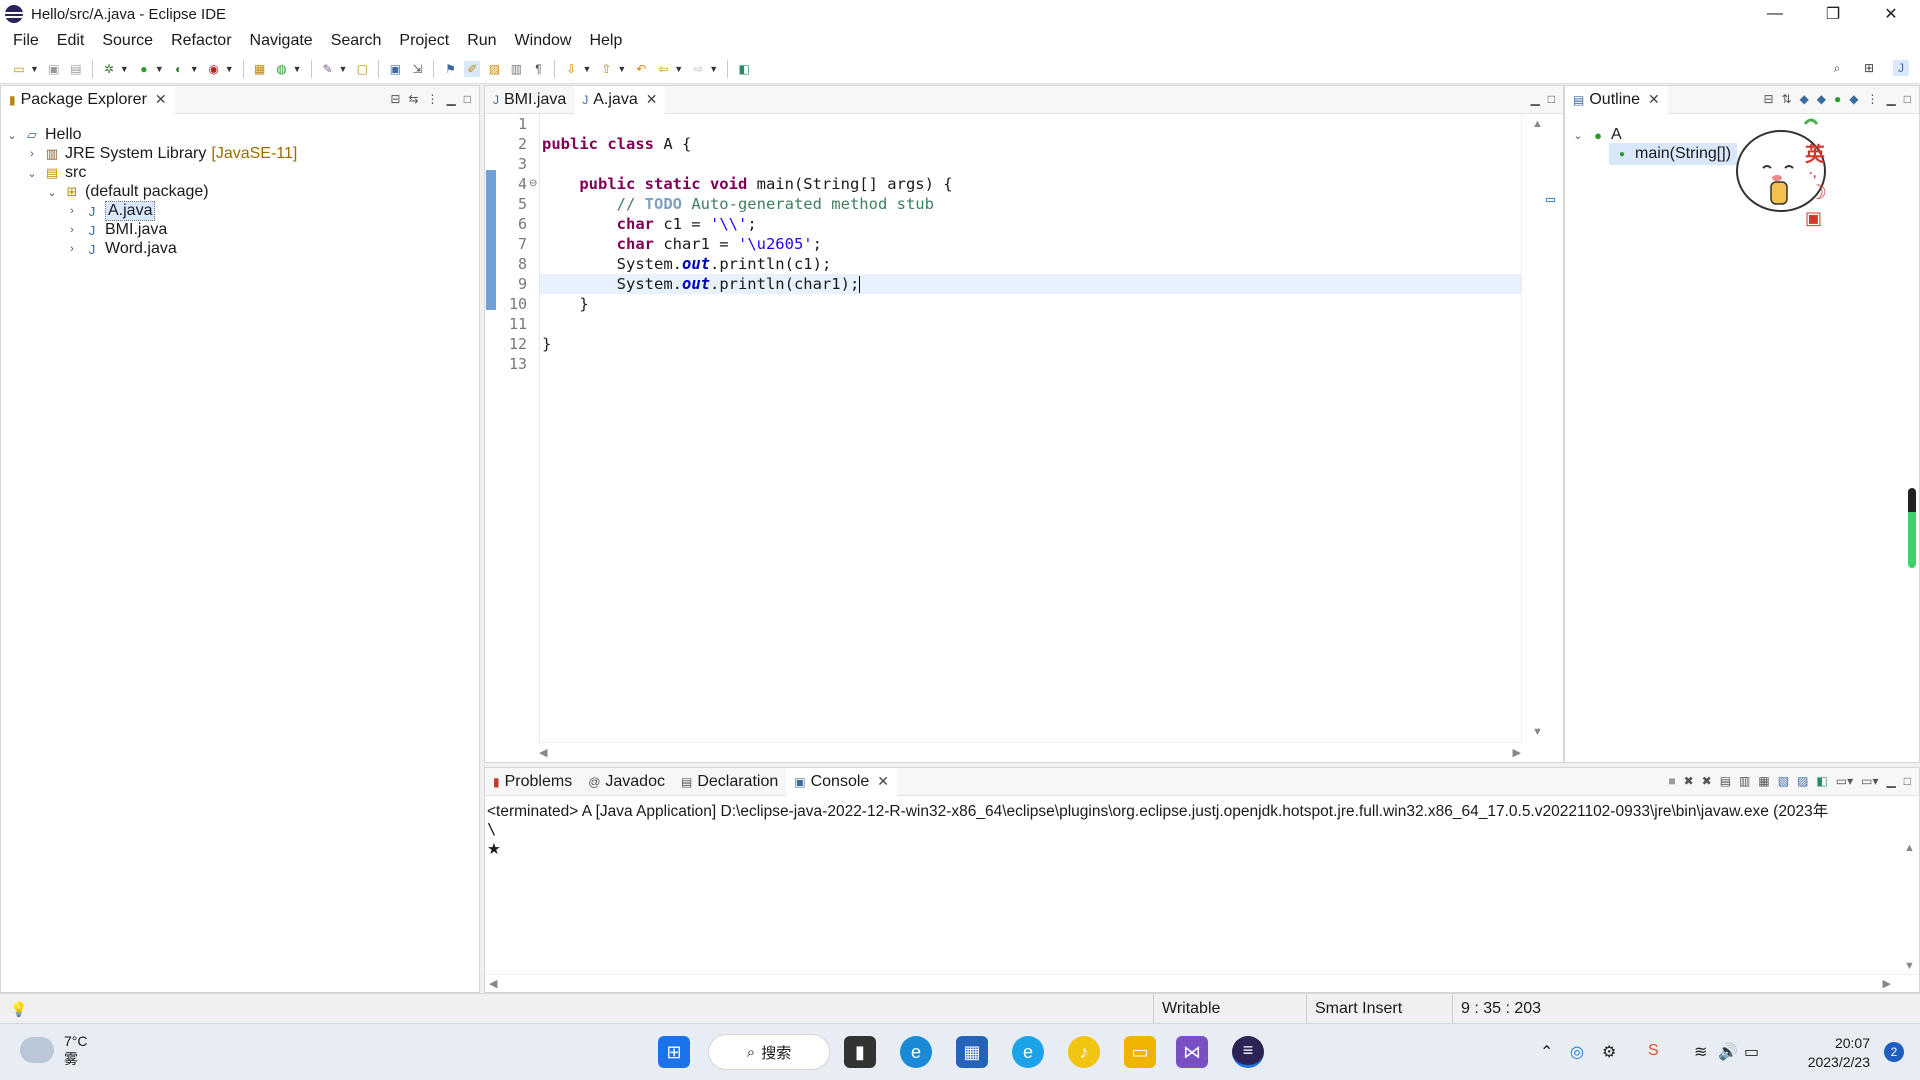  What do you see at coordinates (424, 41) in the screenshot?
I see `menu-project: Project` at bounding box center [424, 41].